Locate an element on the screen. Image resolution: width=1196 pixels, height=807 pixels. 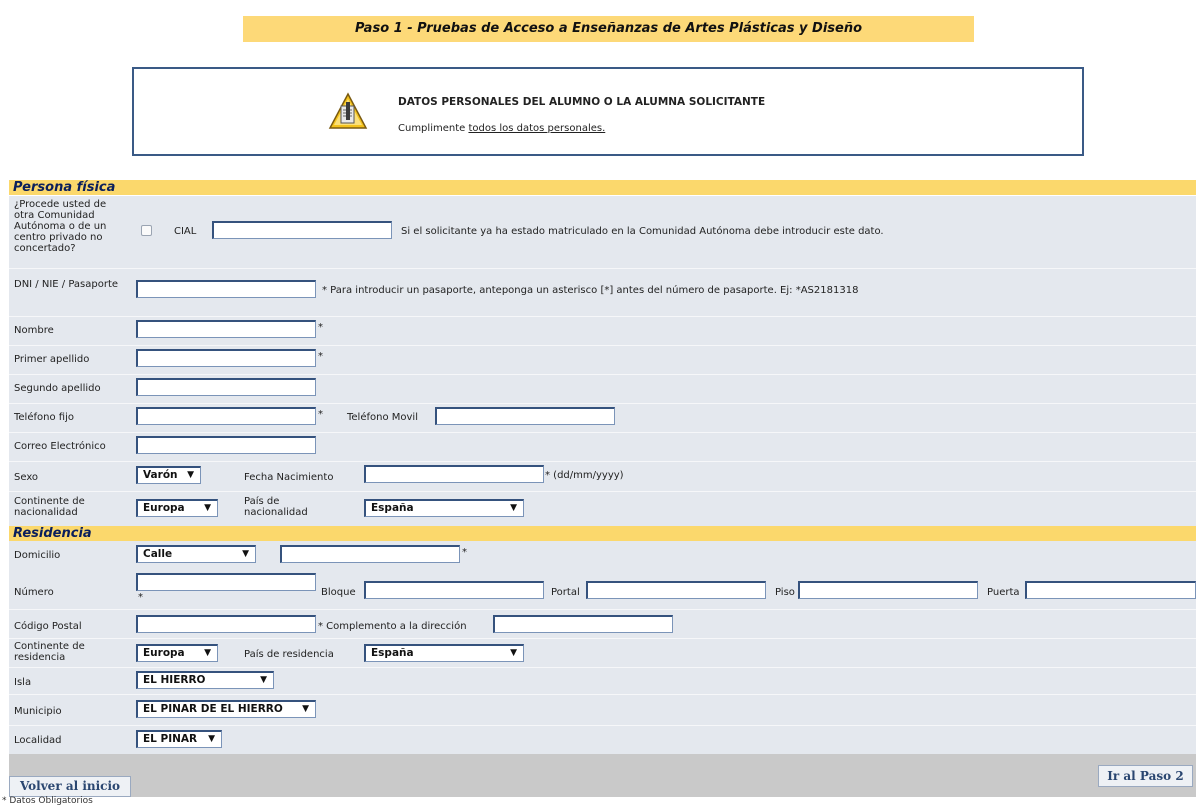
warning-icon is located at coordinates (348, 110).